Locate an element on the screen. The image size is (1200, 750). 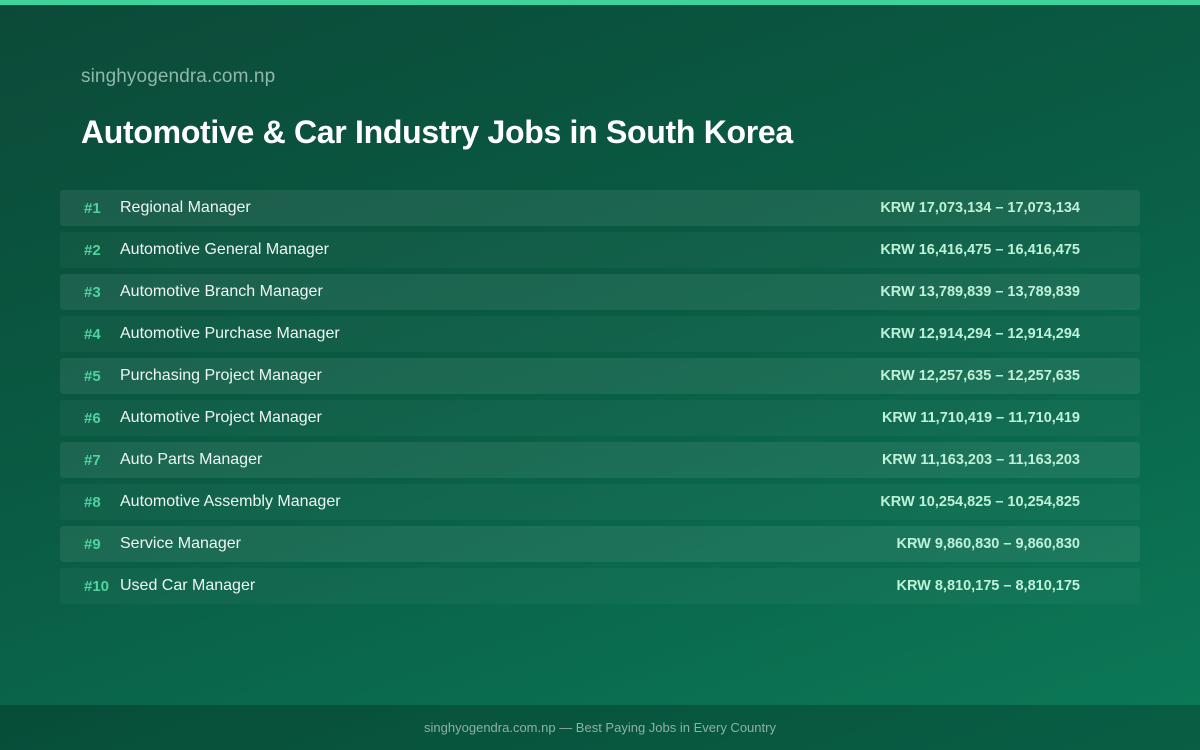
job-title: Automotive Branch Manager is located at coordinates (221, 291).